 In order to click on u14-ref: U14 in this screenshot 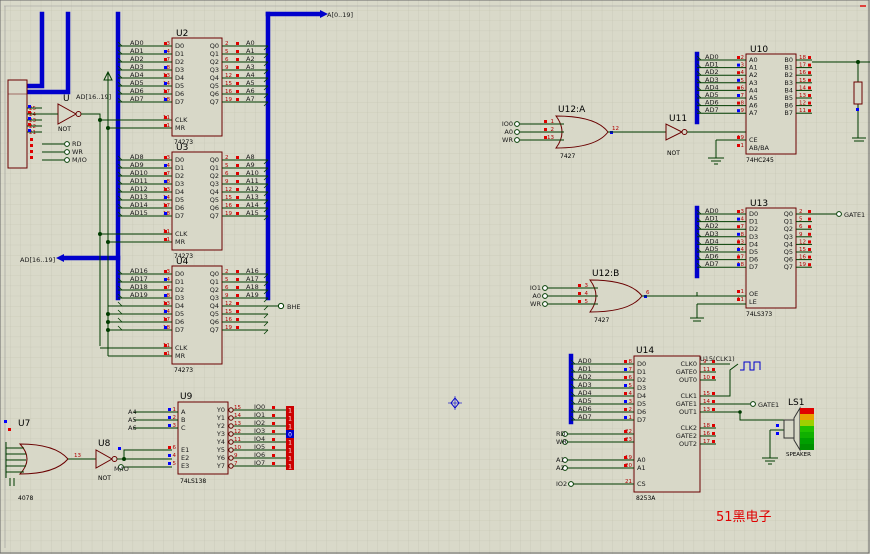, I will do `click(645, 351)`.